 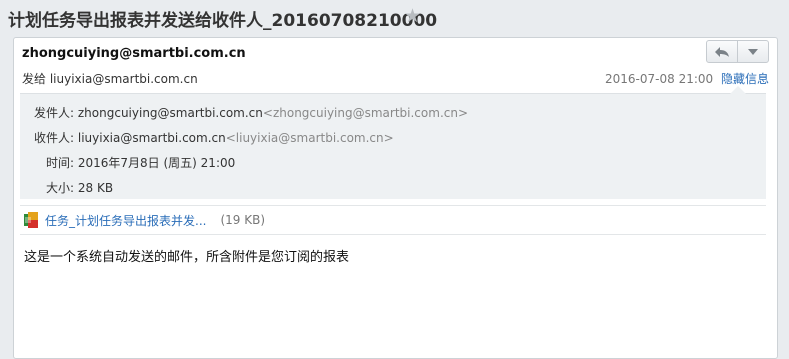 I want to click on email-body: 这是一个系统自动发送的邮件，所含附件是您订阅的报表, so click(x=187, y=257).